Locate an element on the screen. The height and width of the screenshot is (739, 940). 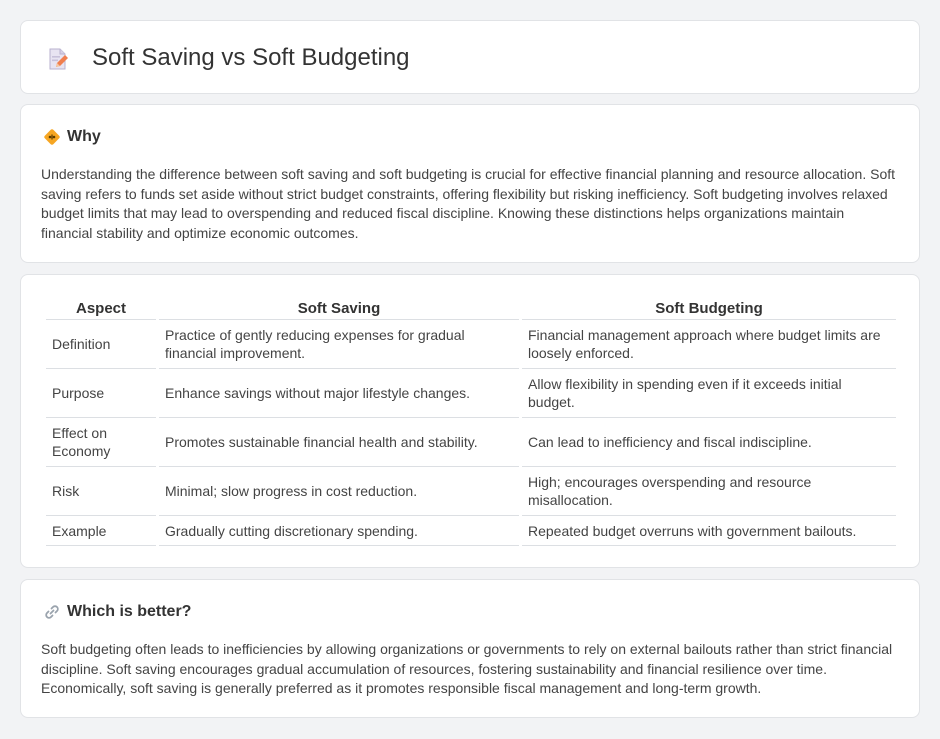
row-aspect: Purpose is located at coordinates (101, 393).